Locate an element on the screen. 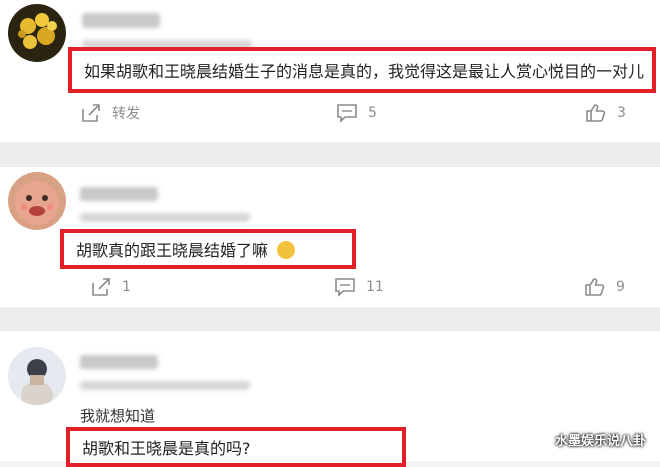 The width and height of the screenshot is (660, 467). flower-icon is located at coordinates (37, 31).